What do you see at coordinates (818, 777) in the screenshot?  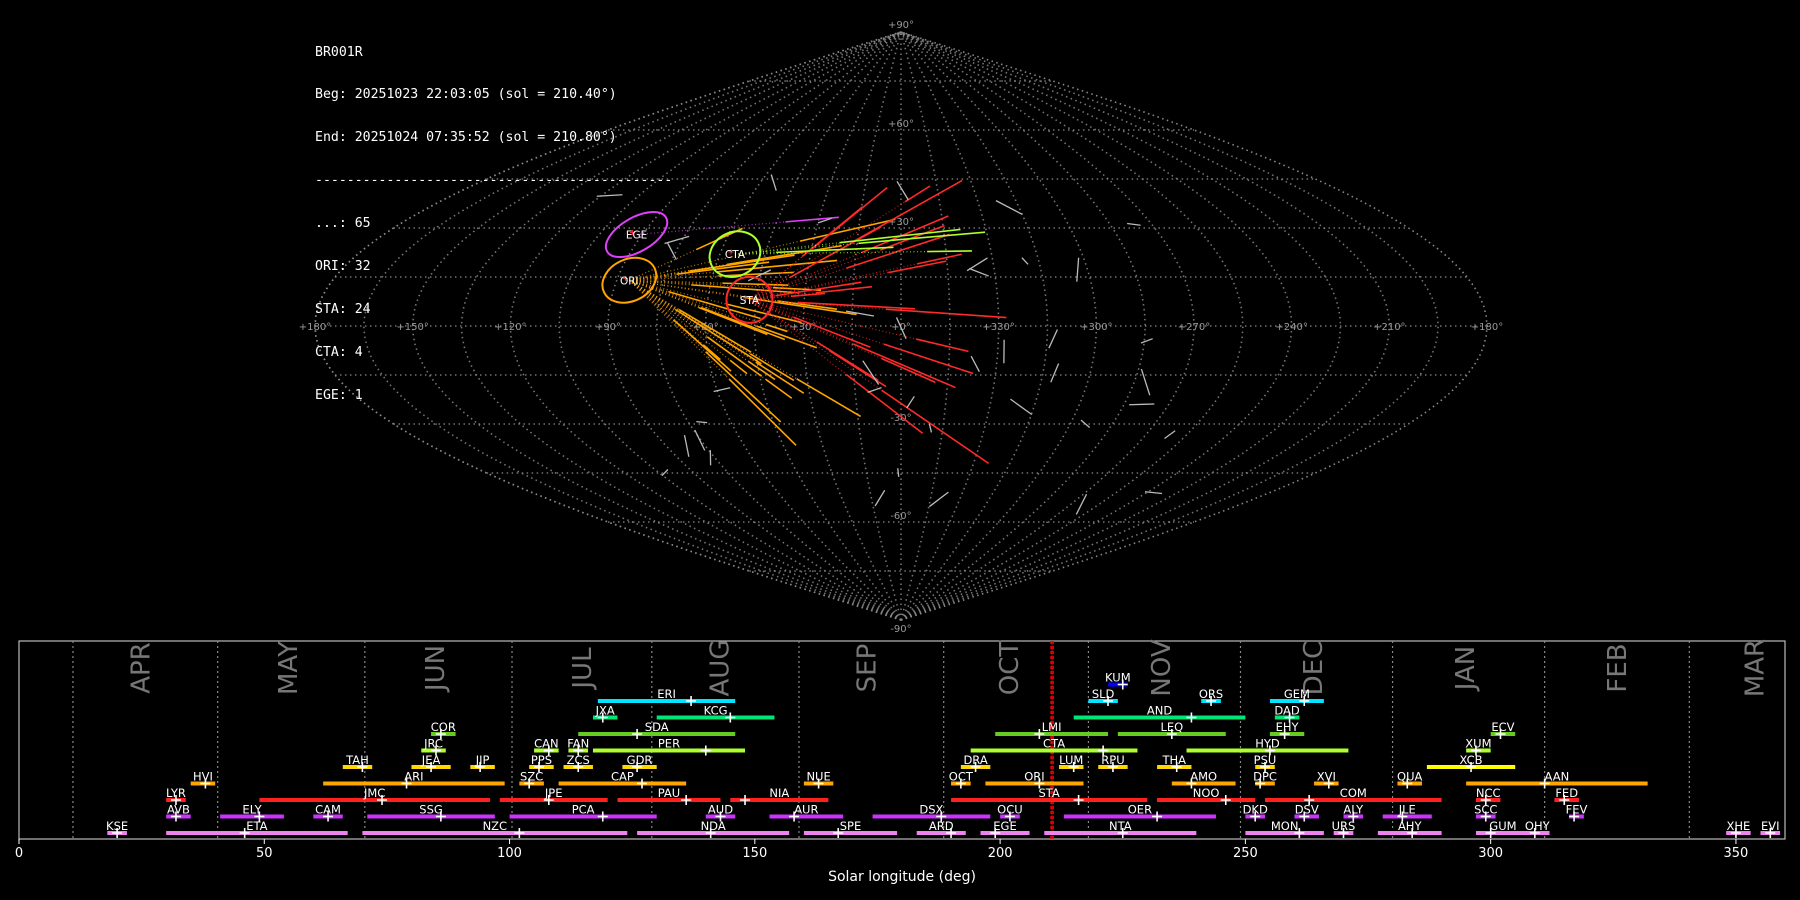 I see `shower-label: NUE` at bounding box center [818, 777].